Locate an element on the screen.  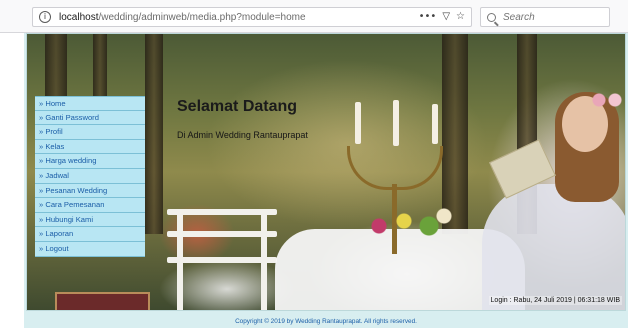
flower-arrangement is located at coordinates (409, 221).